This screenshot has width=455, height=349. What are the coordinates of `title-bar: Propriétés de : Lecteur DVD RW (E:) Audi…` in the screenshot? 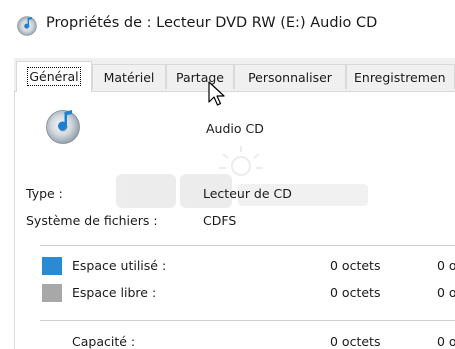 It's located at (227, 25).